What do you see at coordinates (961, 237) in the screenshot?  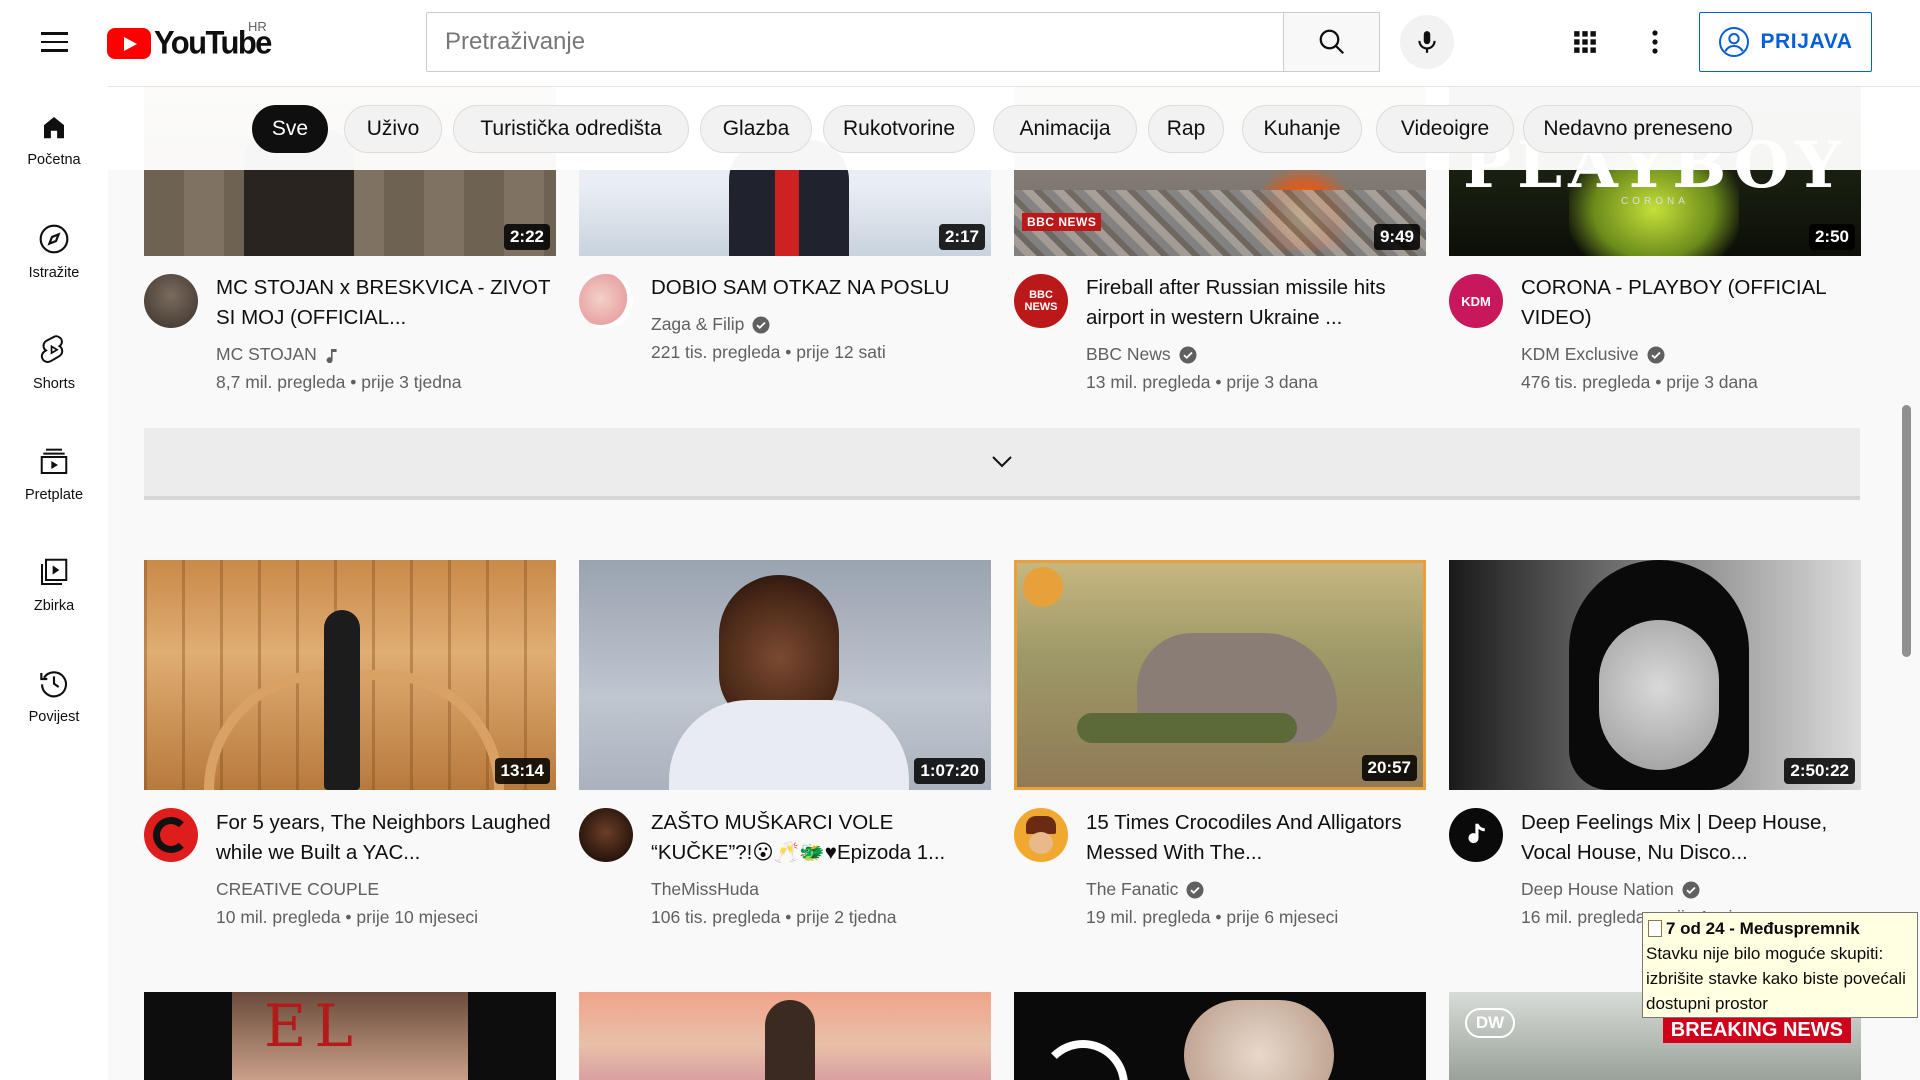 I see `video-duration: 2:17` at bounding box center [961, 237].